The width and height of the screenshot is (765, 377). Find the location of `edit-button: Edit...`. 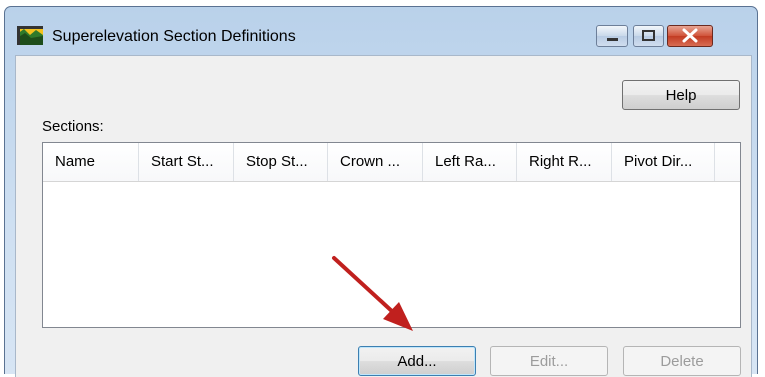

edit-button: Edit... is located at coordinates (549, 361).